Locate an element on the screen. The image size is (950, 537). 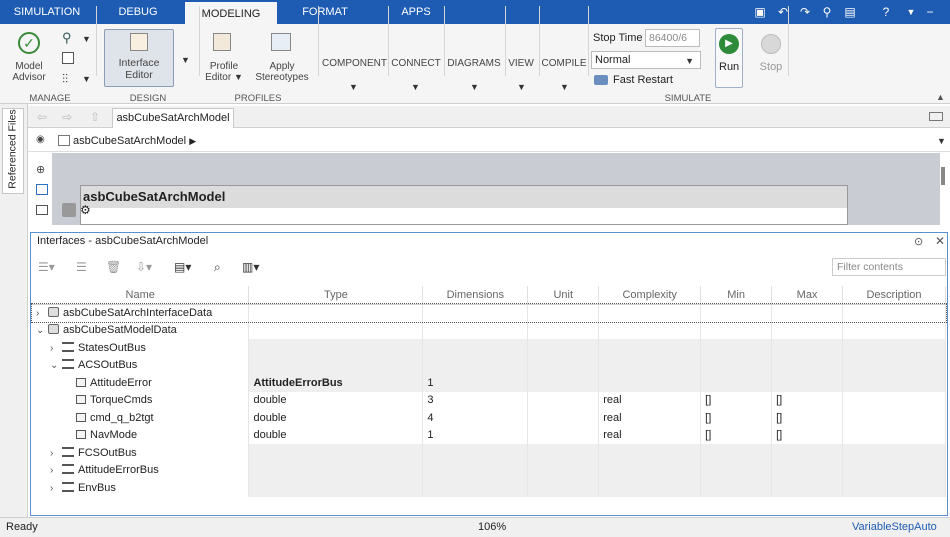
forward-arrow-icon: ⇨ is located at coordinates (67, 117).